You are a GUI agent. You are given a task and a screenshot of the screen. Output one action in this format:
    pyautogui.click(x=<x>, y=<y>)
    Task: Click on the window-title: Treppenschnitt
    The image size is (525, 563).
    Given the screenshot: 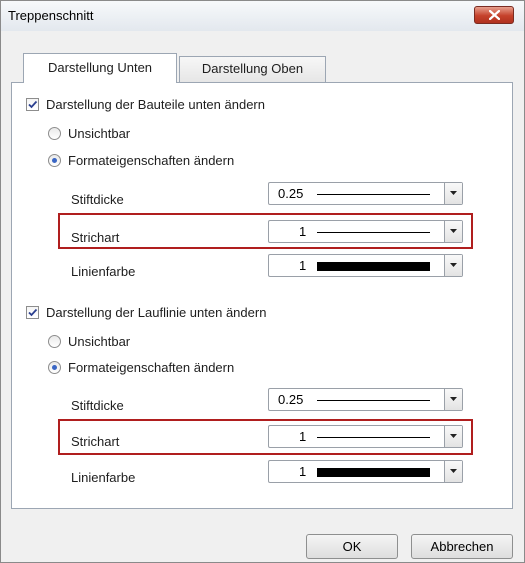 What is the action you would take?
    pyautogui.click(x=51, y=15)
    